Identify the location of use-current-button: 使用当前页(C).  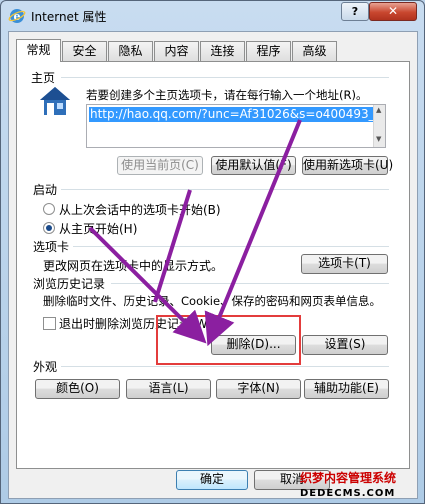
(160, 165).